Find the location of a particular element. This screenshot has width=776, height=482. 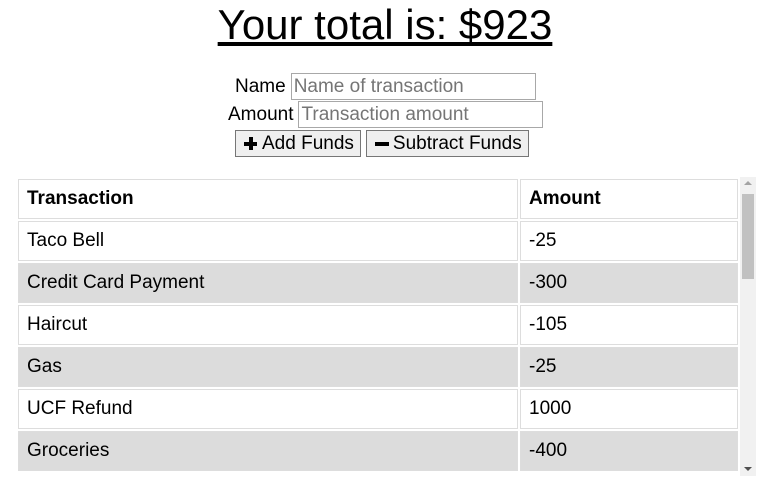

amount-input is located at coordinates (421, 114).